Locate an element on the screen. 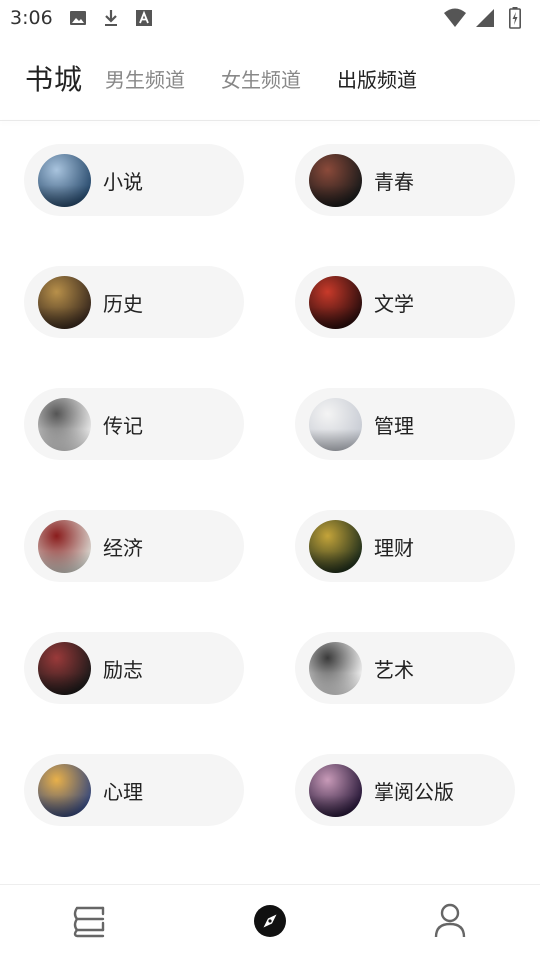  category-item: 艺术 is located at coordinates (405, 668).